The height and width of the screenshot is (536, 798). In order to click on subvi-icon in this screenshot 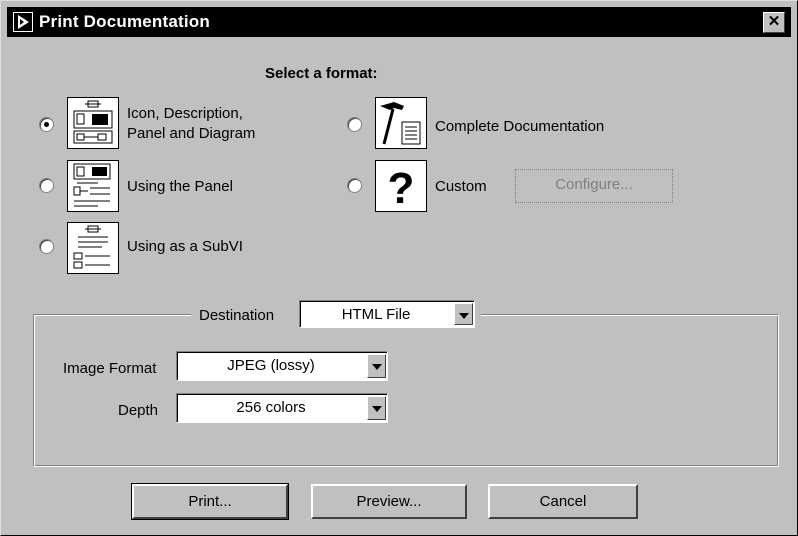, I will do `click(93, 248)`.